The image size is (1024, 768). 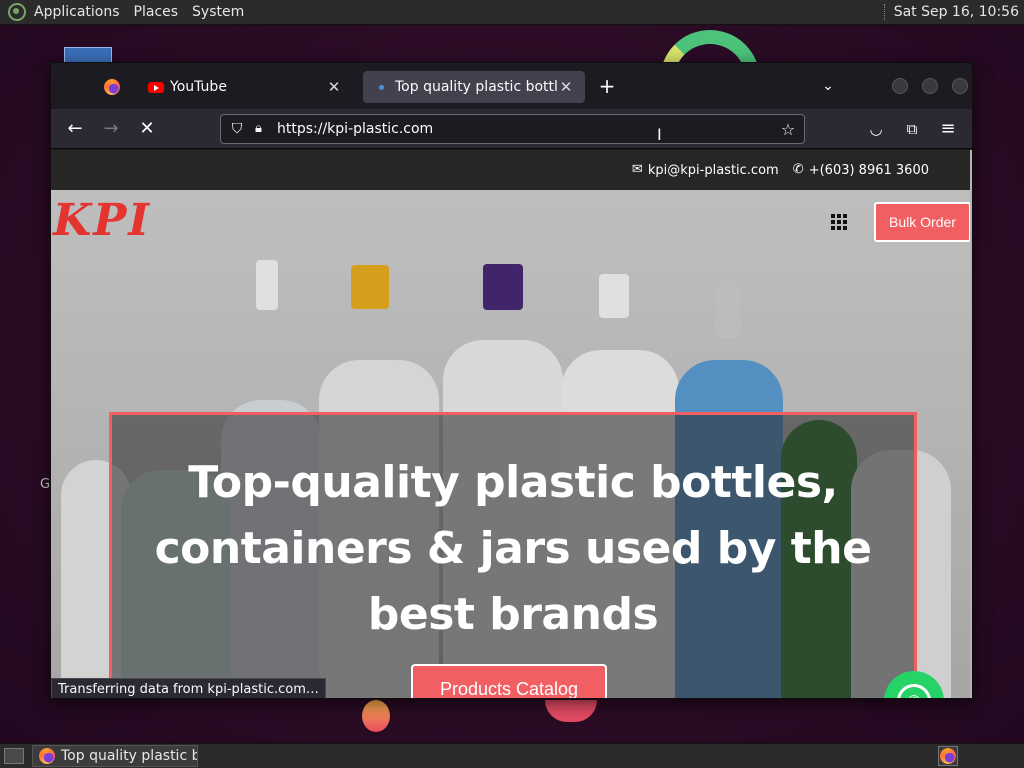 I want to click on tab-title: Top quality plastic bottles m, so click(x=476, y=87).